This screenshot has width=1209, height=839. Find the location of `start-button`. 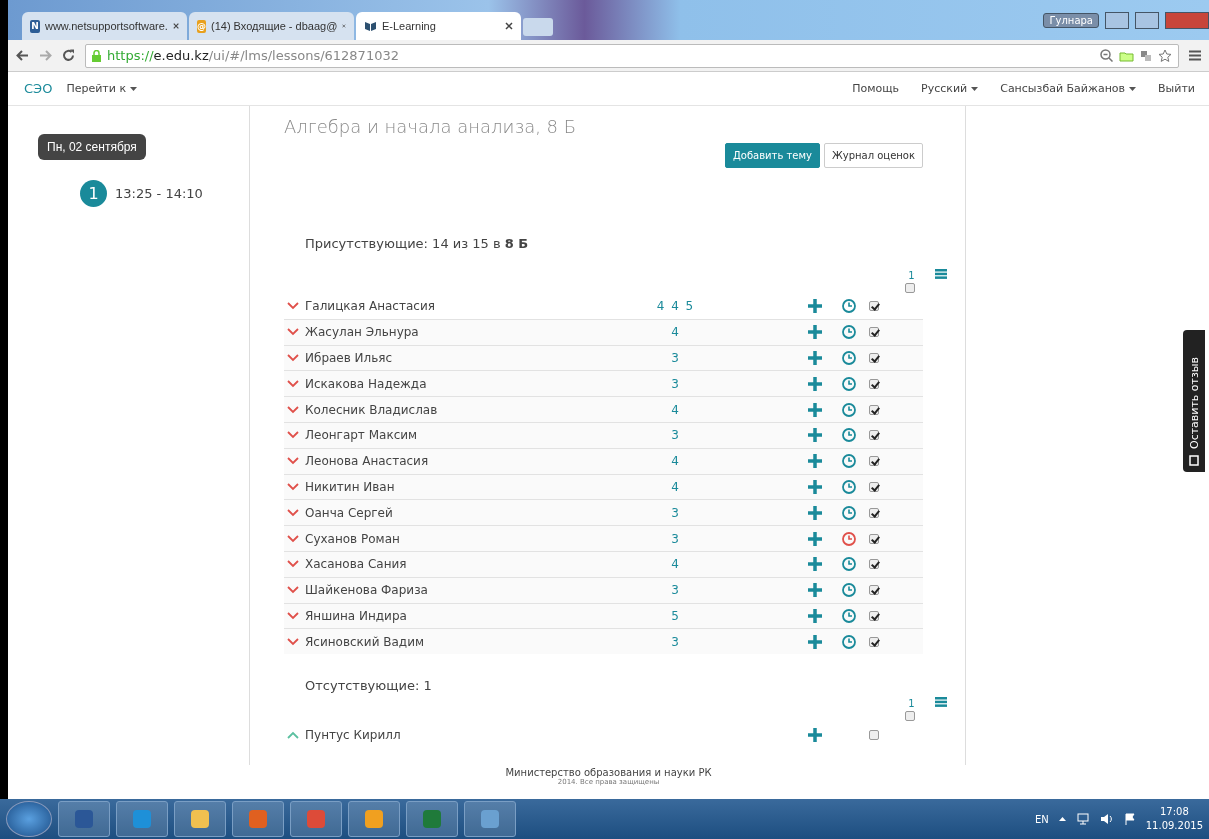

start-button is located at coordinates (29, 819).